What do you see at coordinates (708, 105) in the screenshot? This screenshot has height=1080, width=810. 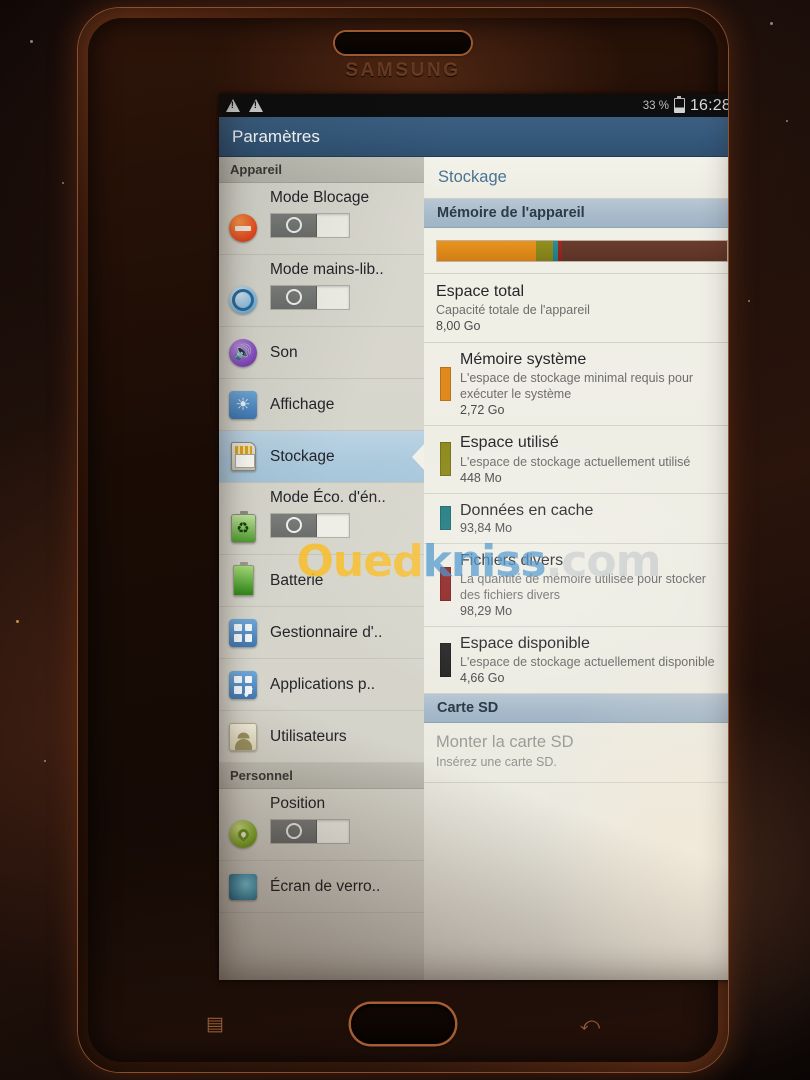 I see `clock-label: 16:28` at bounding box center [708, 105].